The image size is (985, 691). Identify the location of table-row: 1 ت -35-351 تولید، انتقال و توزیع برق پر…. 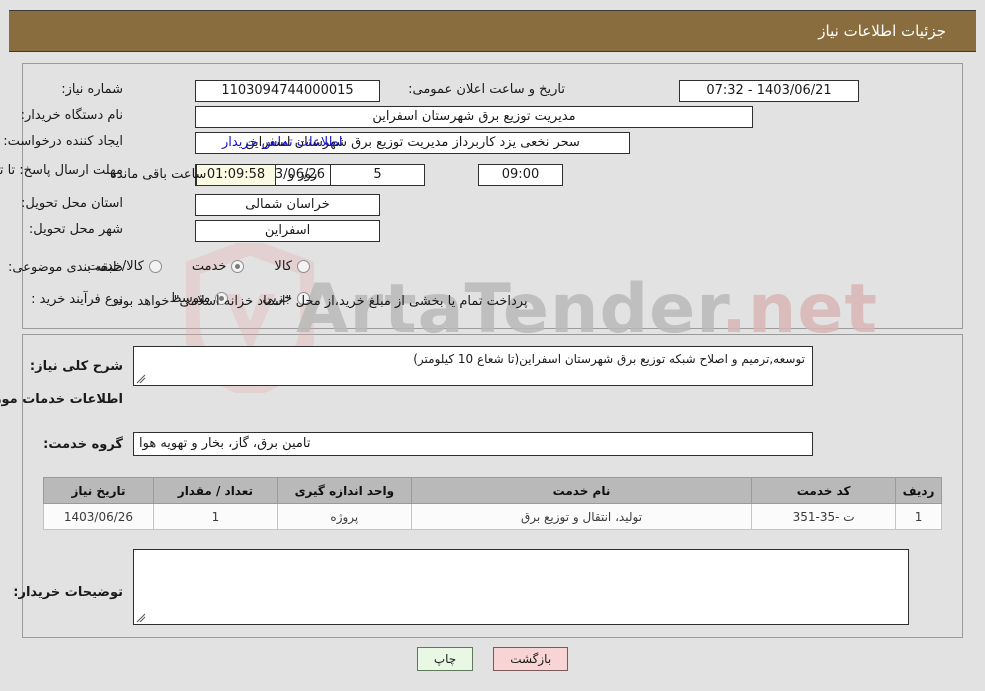
(492, 516).